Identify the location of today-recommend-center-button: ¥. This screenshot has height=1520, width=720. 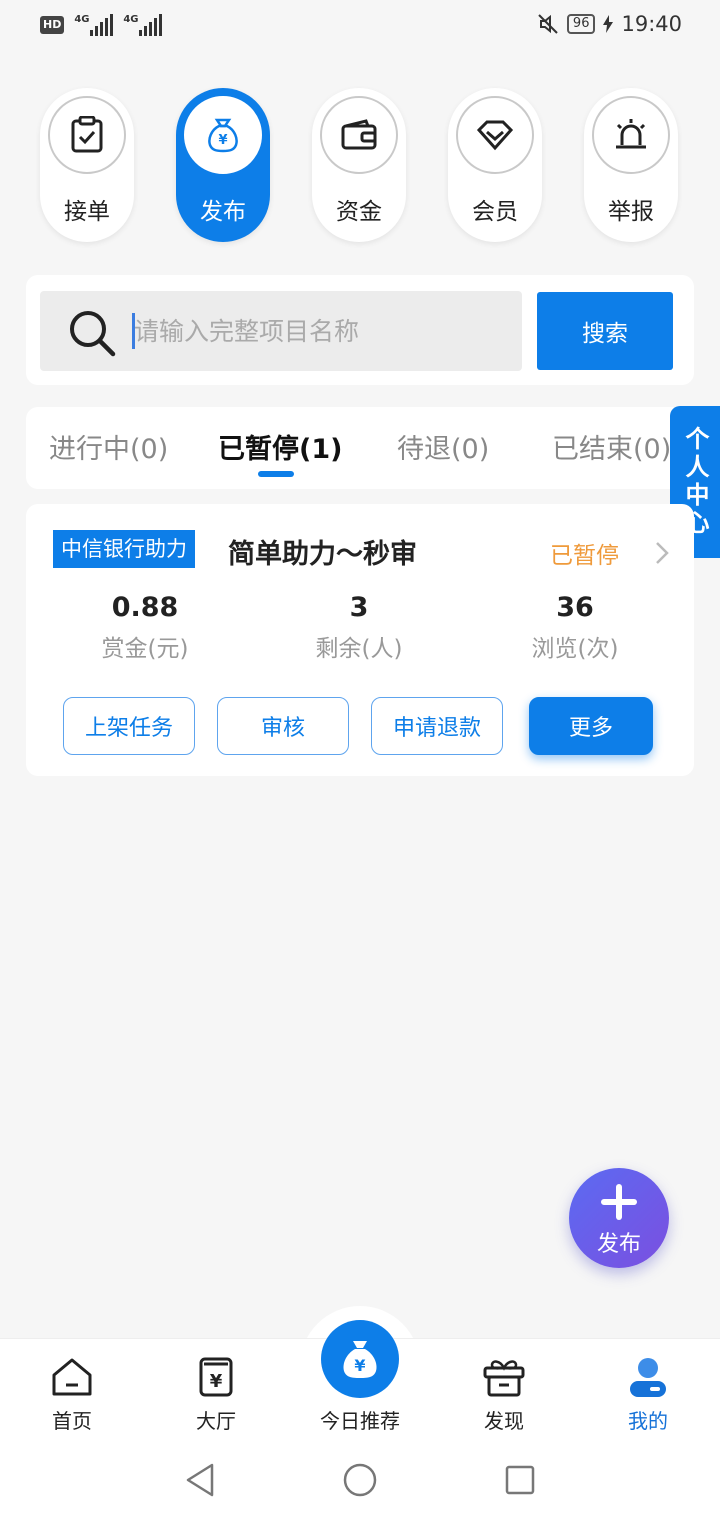
(360, 1359).